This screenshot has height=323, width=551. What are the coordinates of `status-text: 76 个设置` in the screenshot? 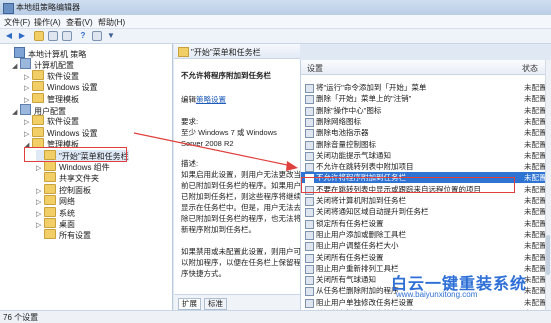 It's located at (21, 317).